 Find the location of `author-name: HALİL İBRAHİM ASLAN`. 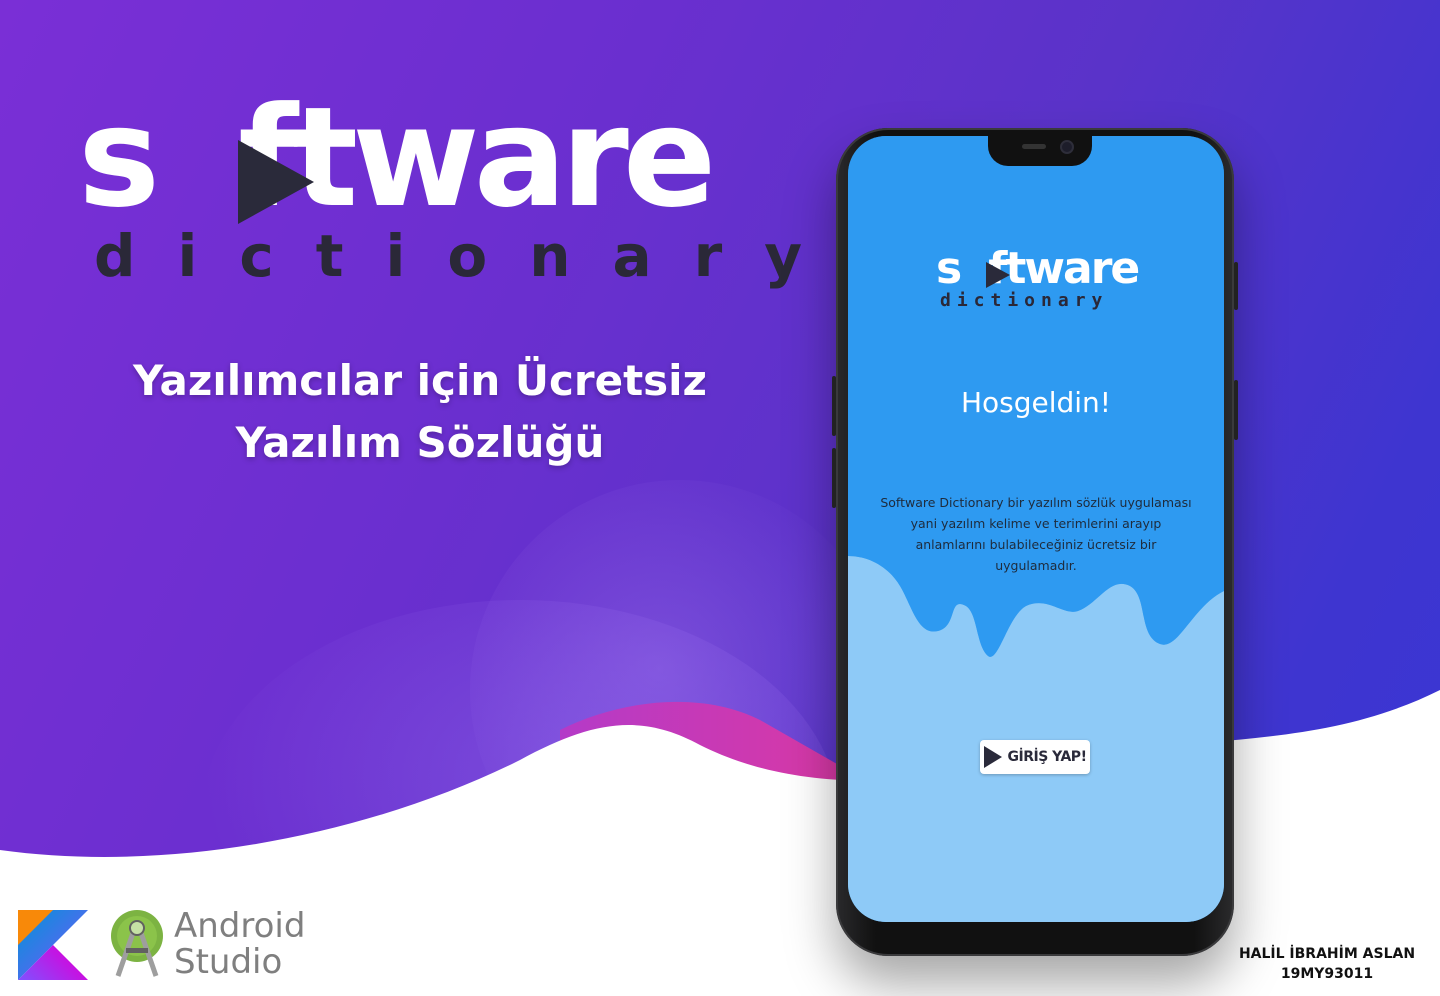

author-name: HALİL İBRAHİM ASLAN is located at coordinates (1327, 954).